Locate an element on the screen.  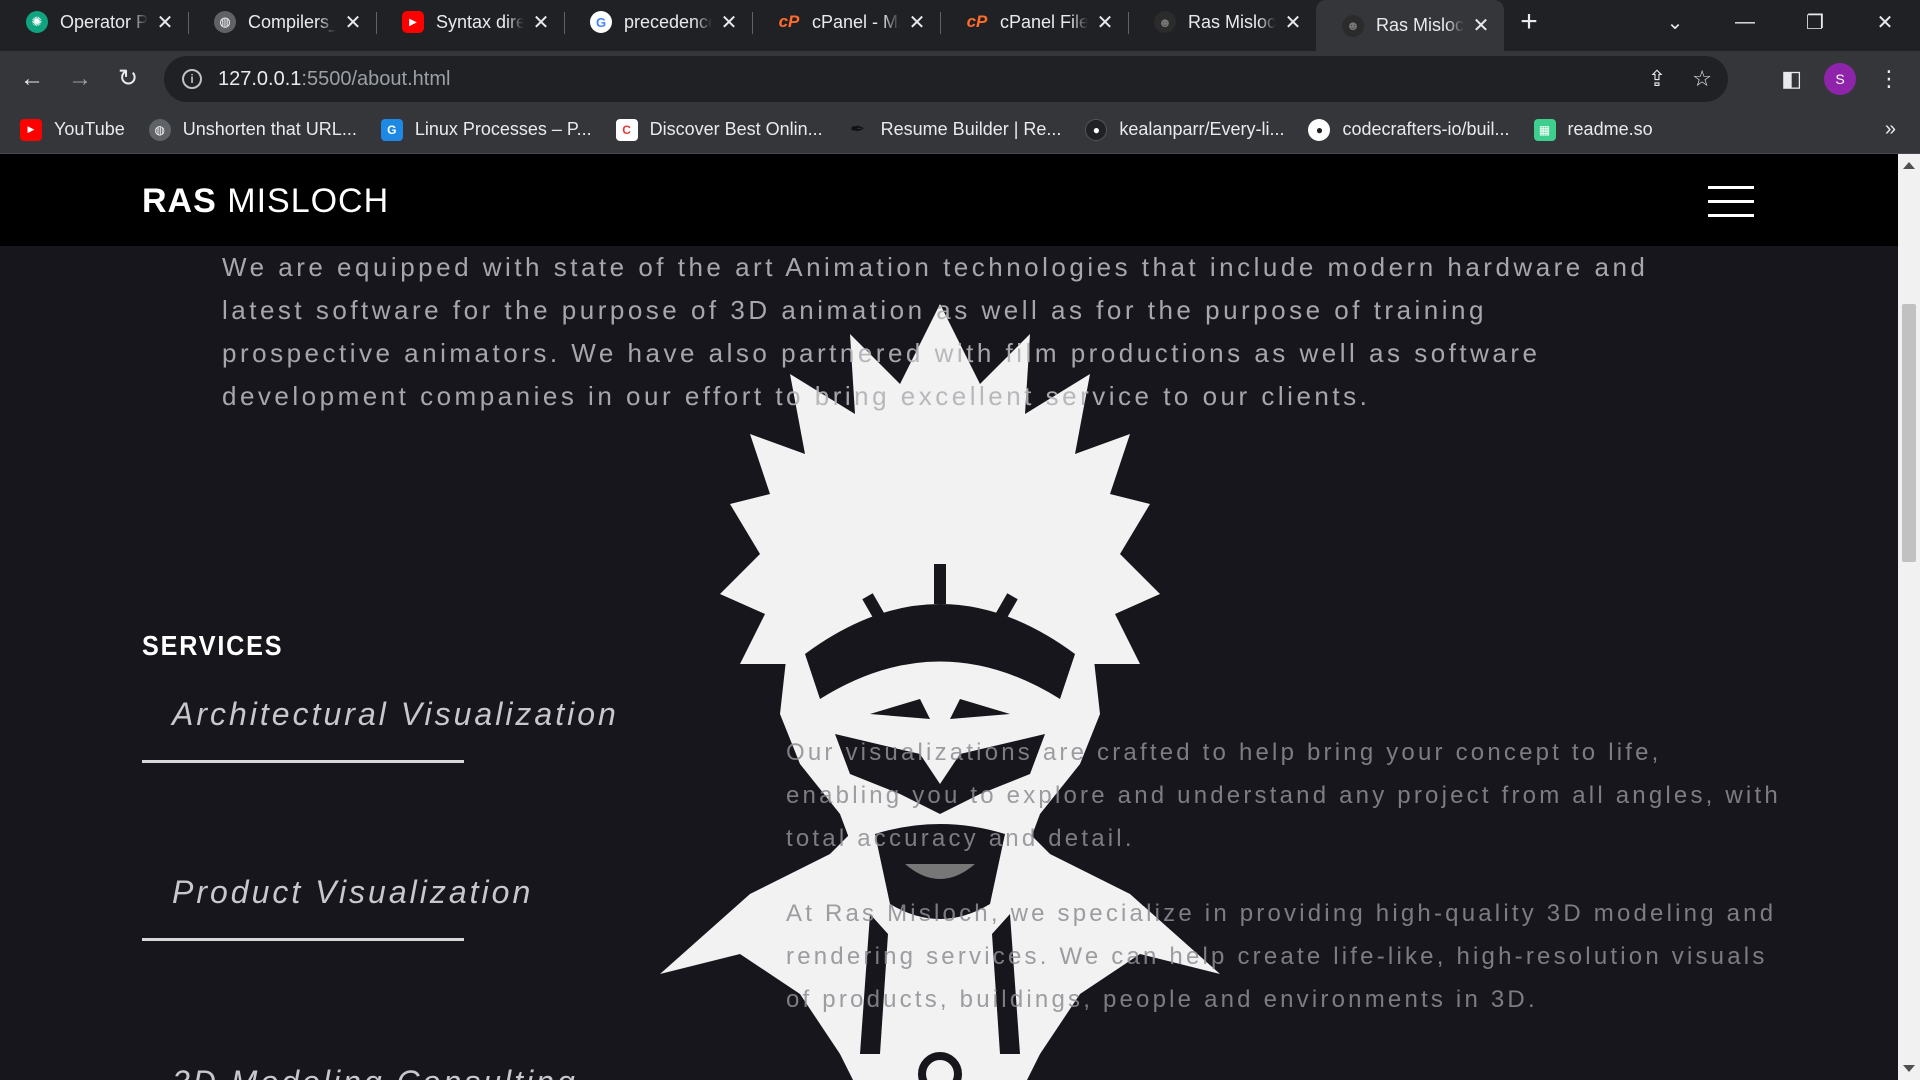
browser-tab: ◍ Compilers_I ✕ is located at coordinates (282, 22).